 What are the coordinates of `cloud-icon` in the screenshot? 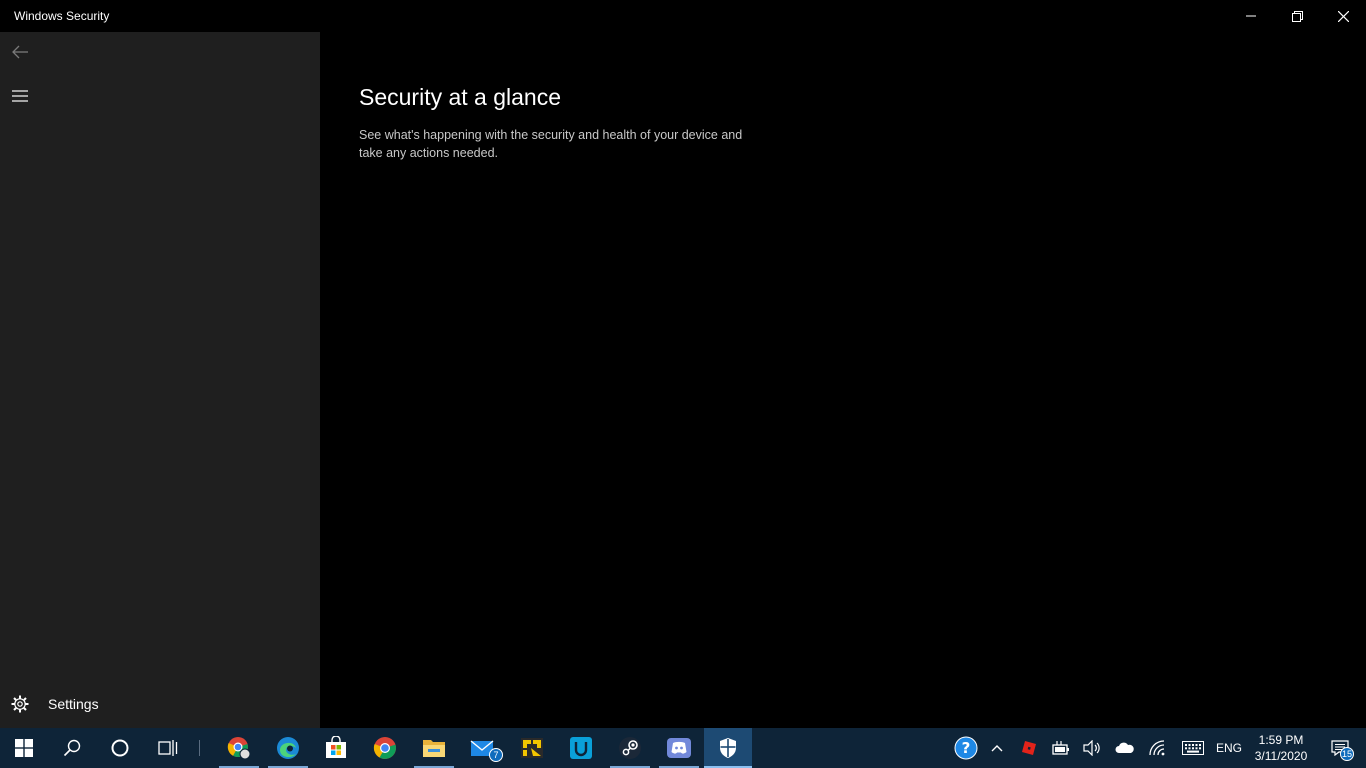 It's located at (1124, 747).